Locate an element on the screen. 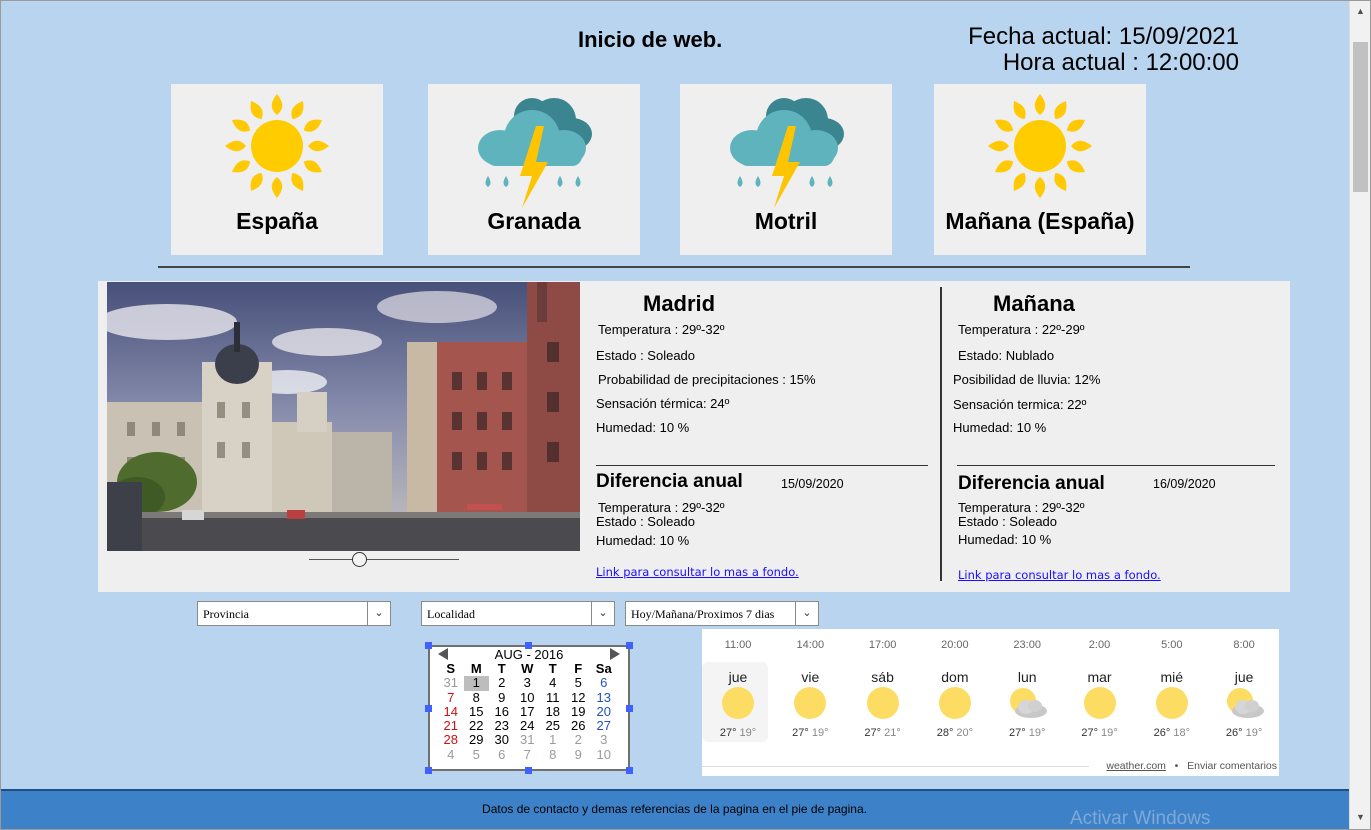 The image size is (1371, 830). card-granada: Granada is located at coordinates (534, 169).